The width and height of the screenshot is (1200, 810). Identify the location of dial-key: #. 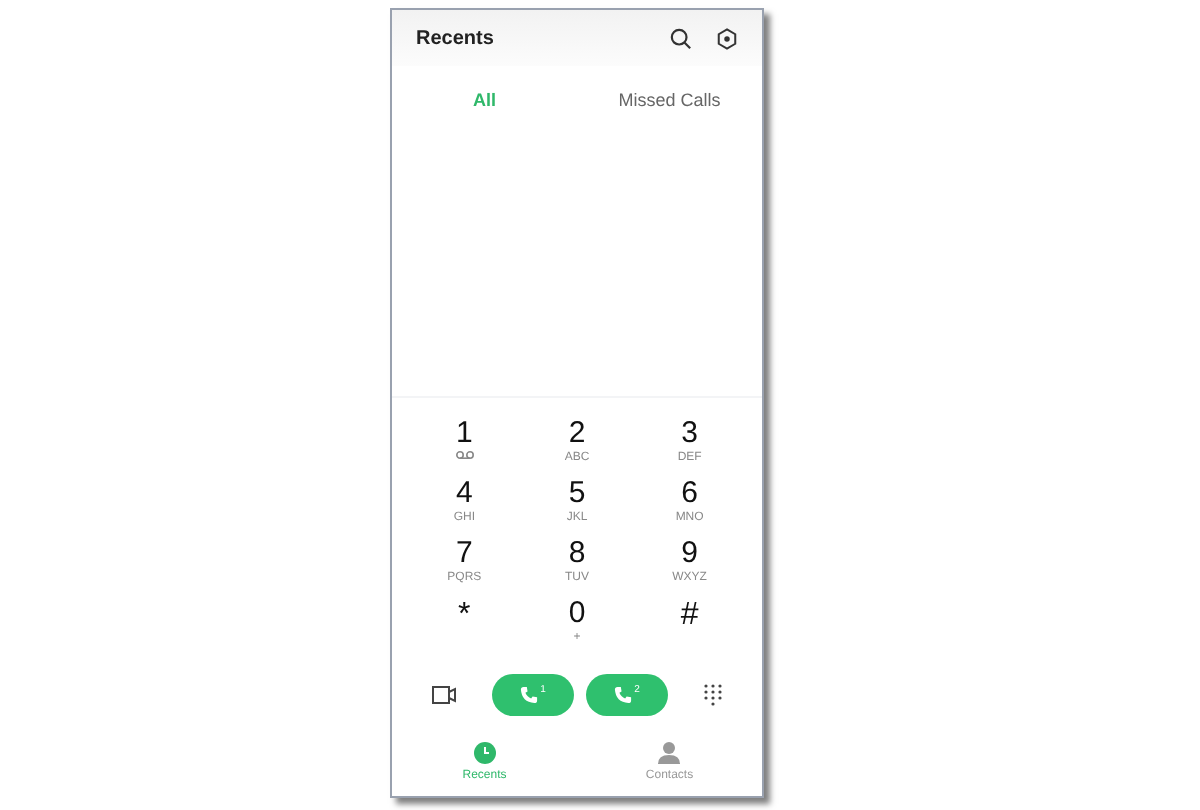
(689, 628).